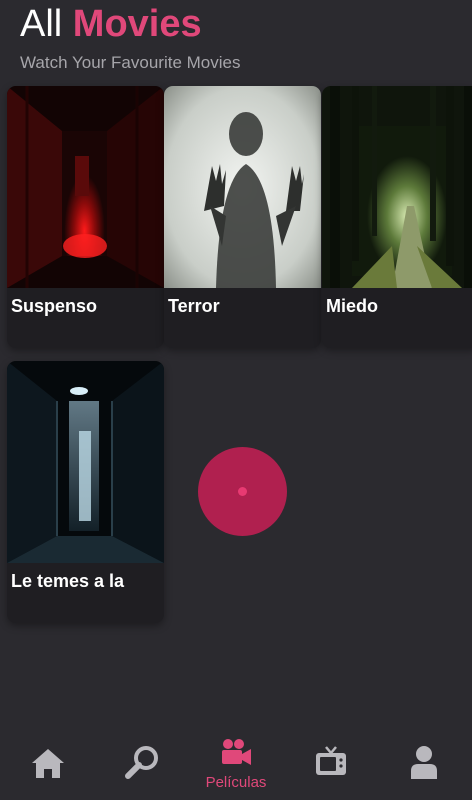  I want to click on title-prefix: All, so click(41, 24).